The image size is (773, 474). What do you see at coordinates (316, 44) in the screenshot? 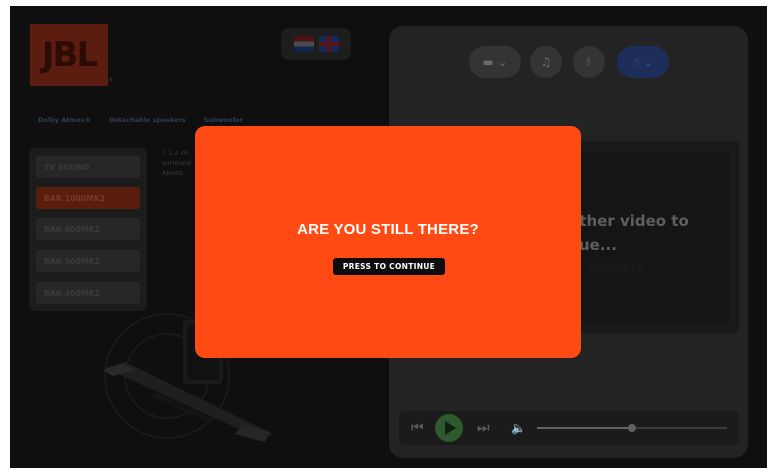
I see `language-selector` at bounding box center [316, 44].